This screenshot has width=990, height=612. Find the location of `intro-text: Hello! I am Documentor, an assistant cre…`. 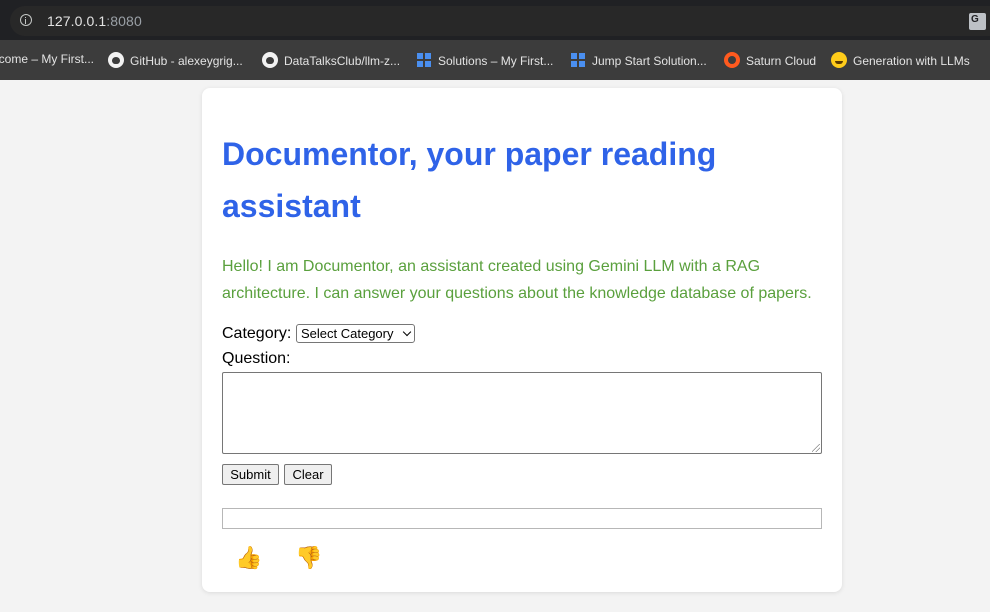

intro-text: Hello! I am Documentor, an assistant cre… is located at coordinates (517, 280).